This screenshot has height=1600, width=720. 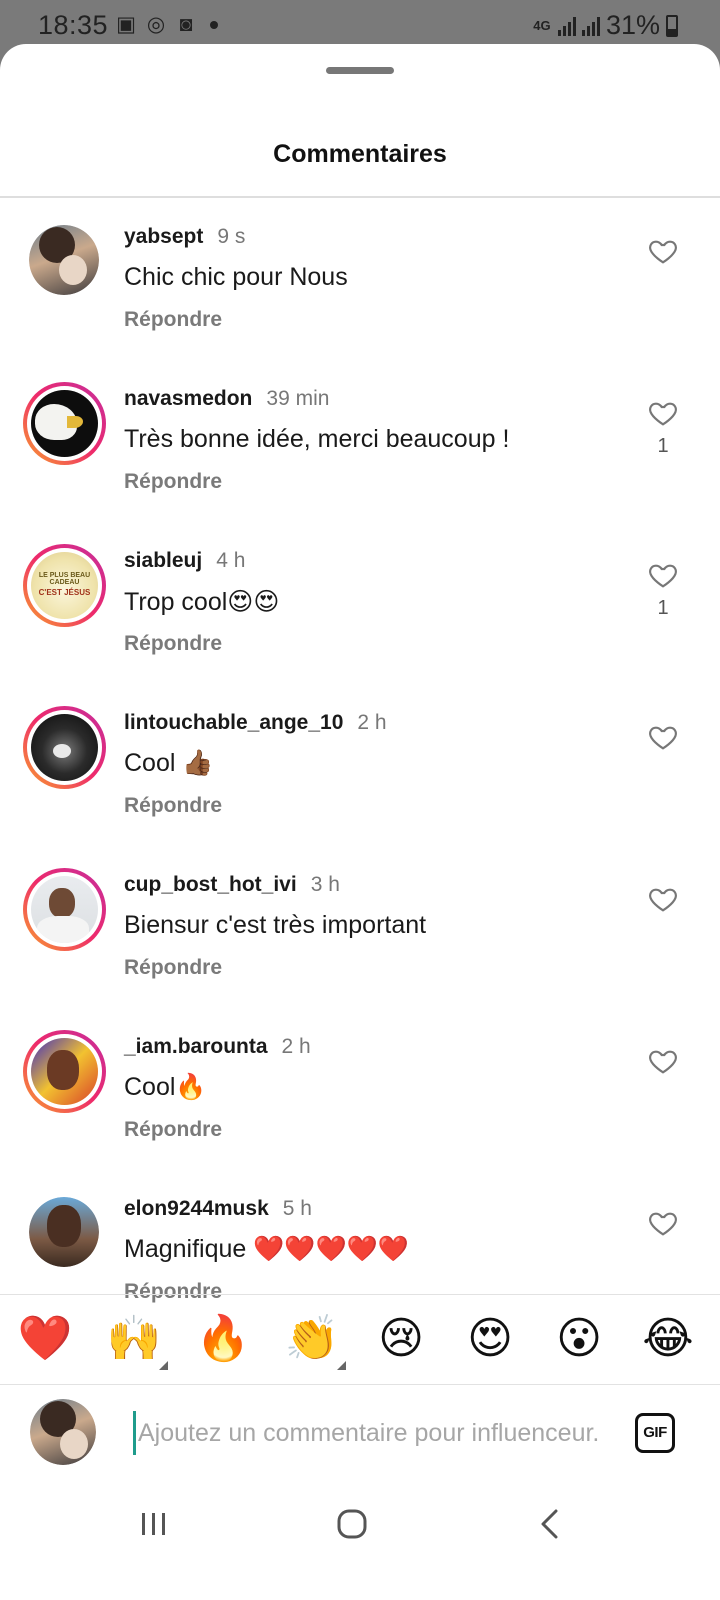 What do you see at coordinates (231, 560) in the screenshot?
I see `comment-time: 4 h` at bounding box center [231, 560].